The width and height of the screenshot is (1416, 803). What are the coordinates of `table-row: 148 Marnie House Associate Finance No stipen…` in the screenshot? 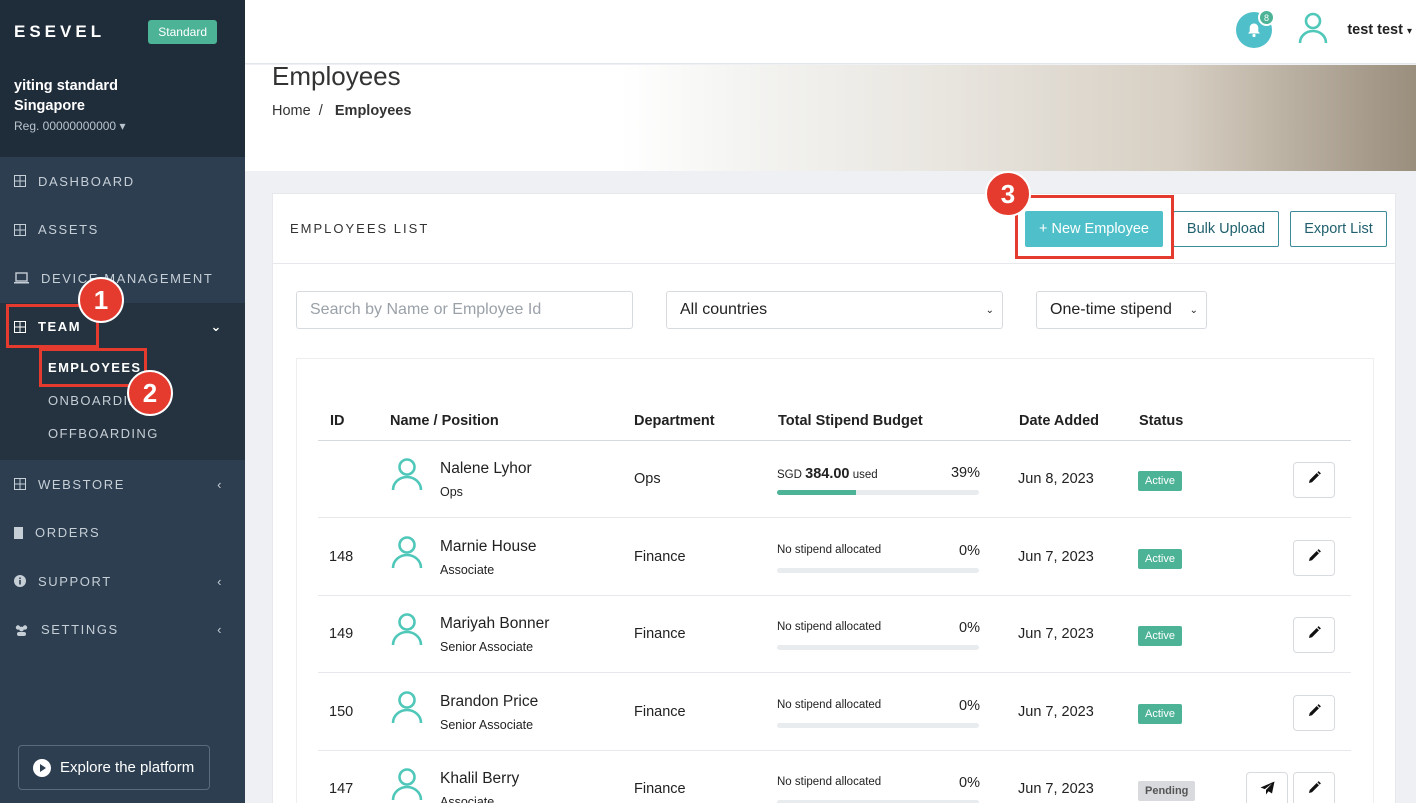 It's located at (834, 557).